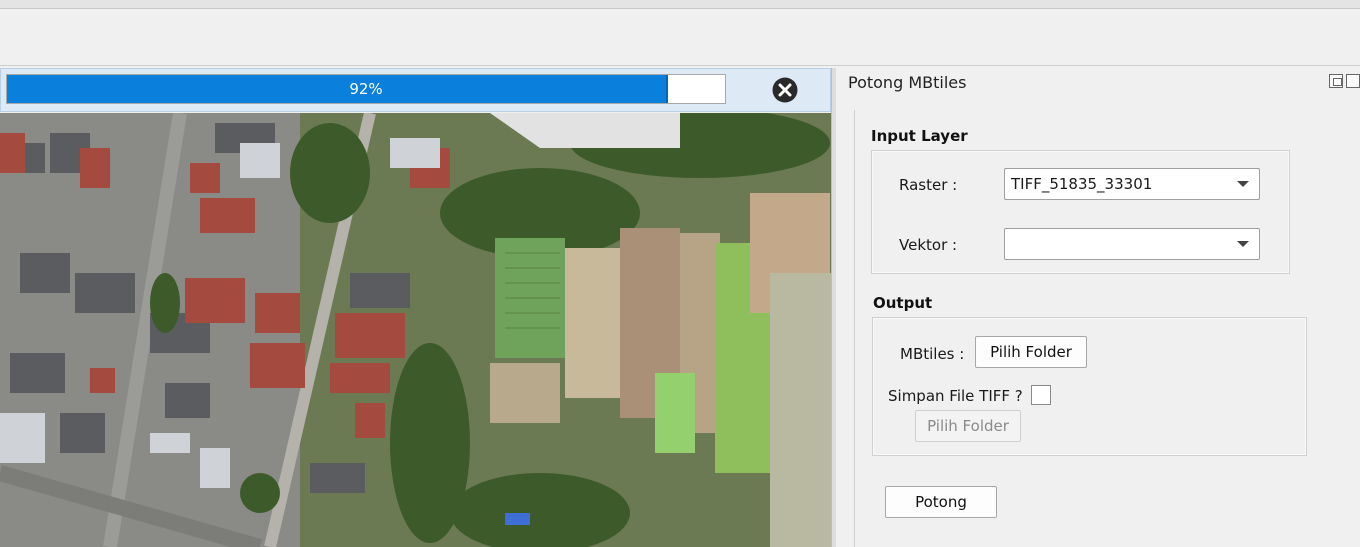 Image resolution: width=1360 pixels, height=547 pixels. What do you see at coordinates (1353, 81) in the screenshot?
I see `dock-close-icon` at bounding box center [1353, 81].